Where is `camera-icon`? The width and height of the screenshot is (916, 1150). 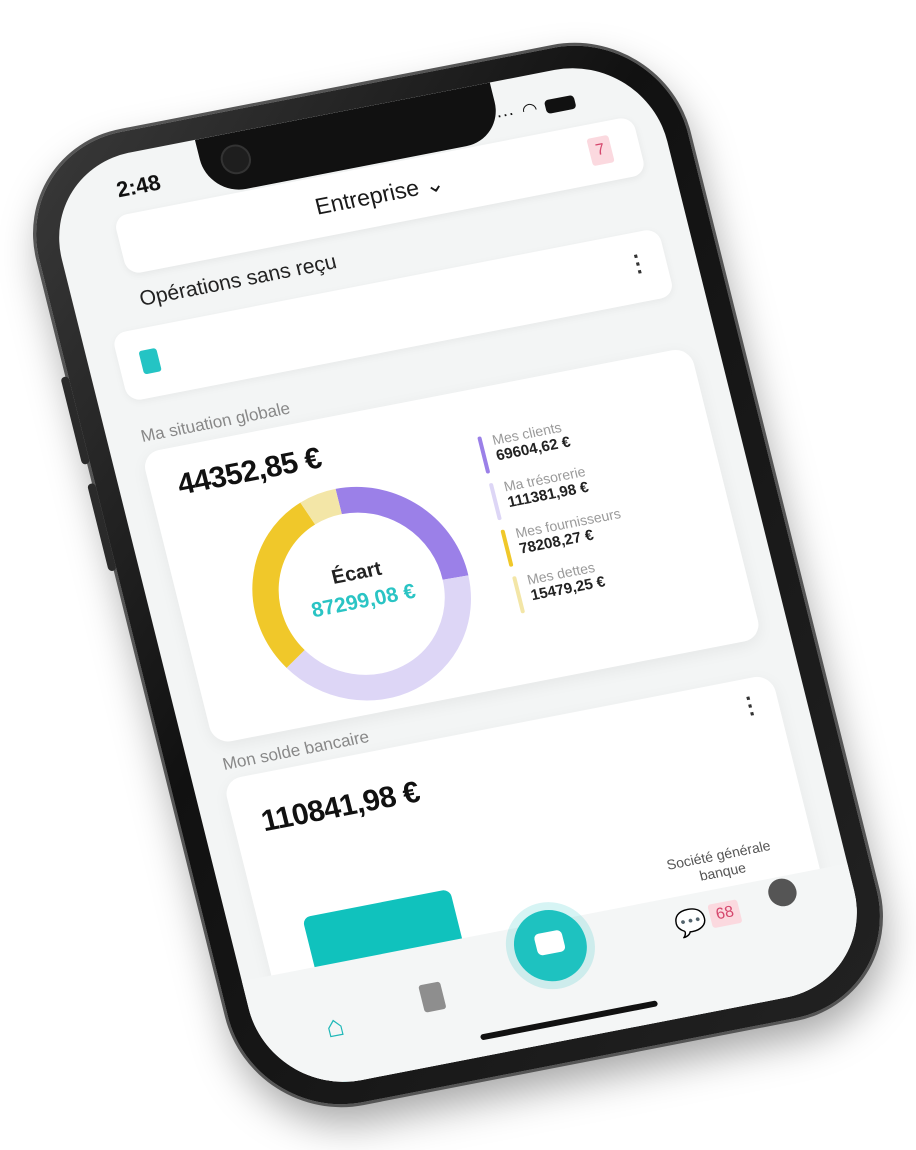 camera-icon is located at coordinates (550, 943).